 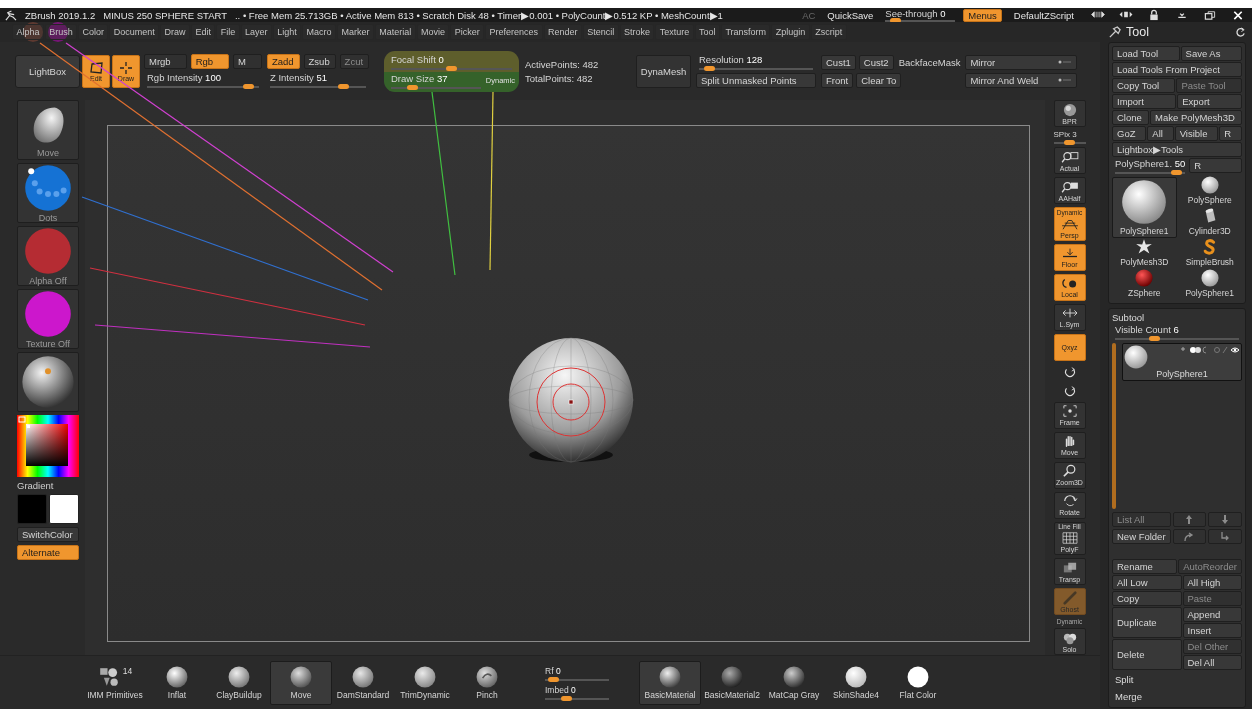 I want to click on tool-button: Lightbox▶Tools, so click(x=1177, y=149).